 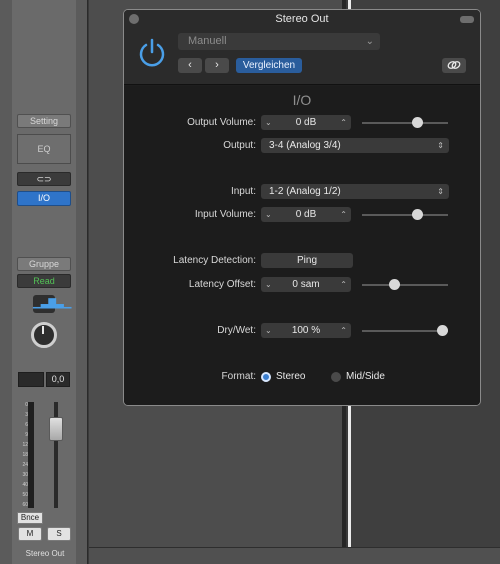 What do you see at coordinates (30, 518) in the screenshot?
I see `bounce-button: Bnce` at bounding box center [30, 518].